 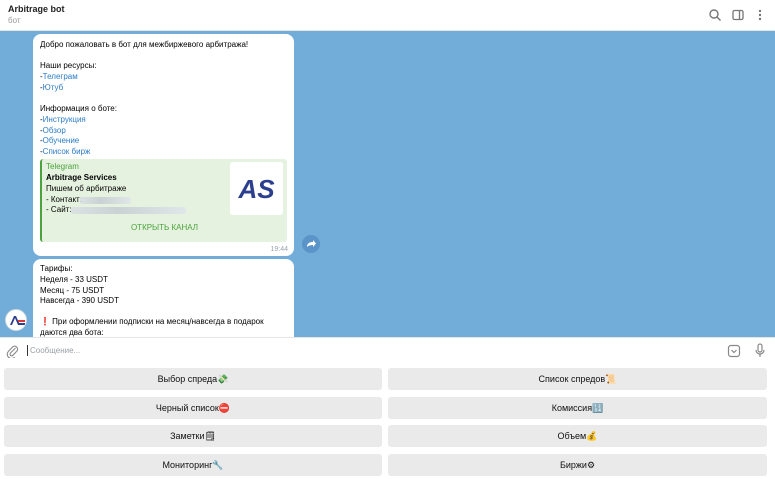 What do you see at coordinates (14, 20) in the screenshot?
I see `chat-subtitle: бот` at bounding box center [14, 20].